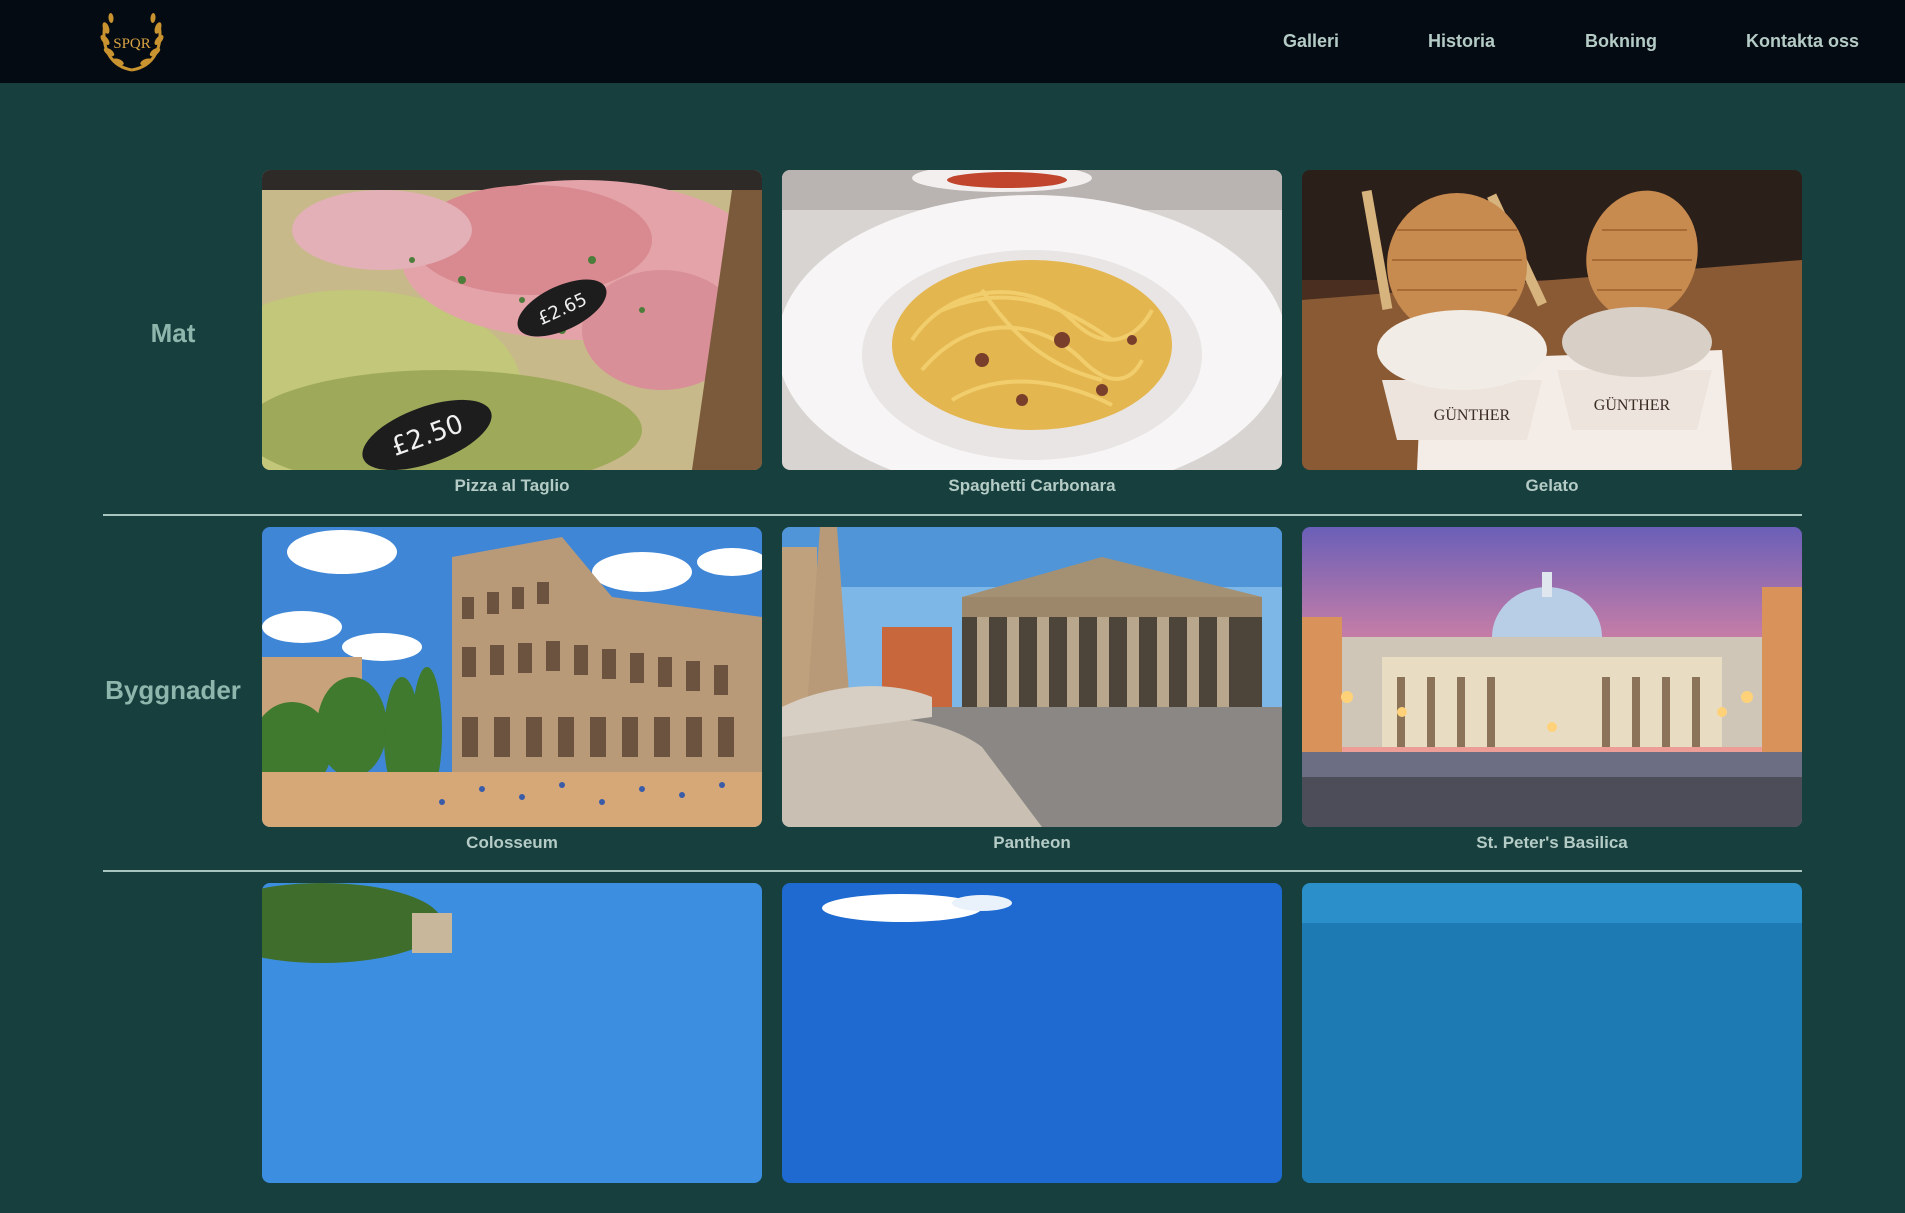 This screenshot has width=1905, height=1213. I want to click on caption-colosseum: Colosseum, so click(512, 842).